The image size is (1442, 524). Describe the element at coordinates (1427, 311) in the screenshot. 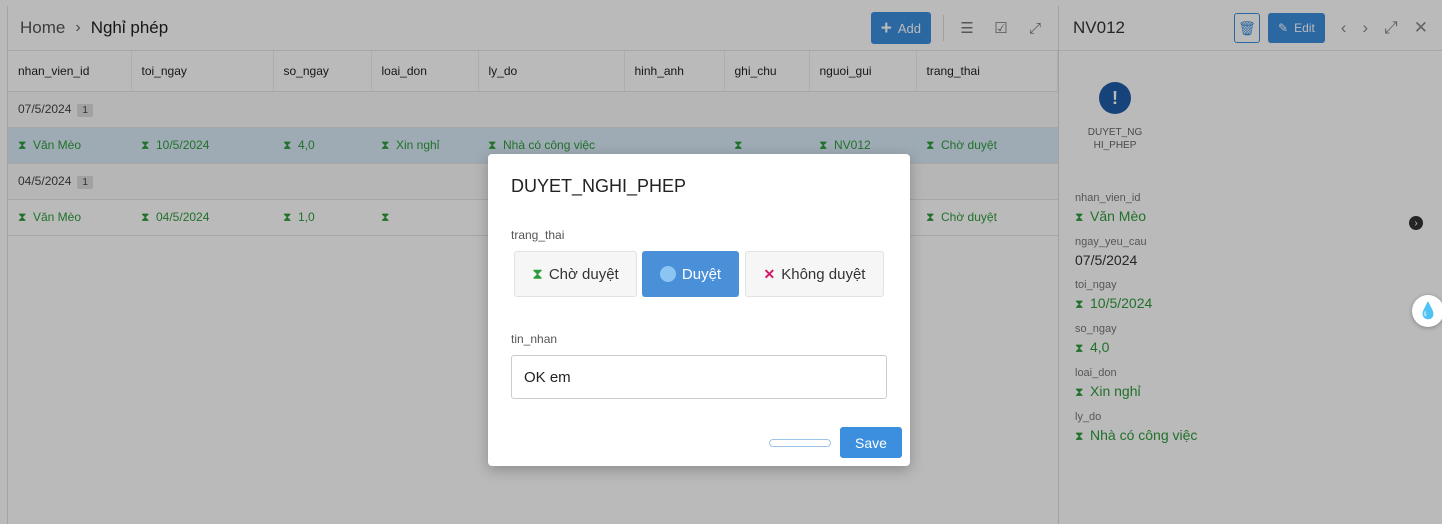

I see `water-drop-icon: 💧` at that location.